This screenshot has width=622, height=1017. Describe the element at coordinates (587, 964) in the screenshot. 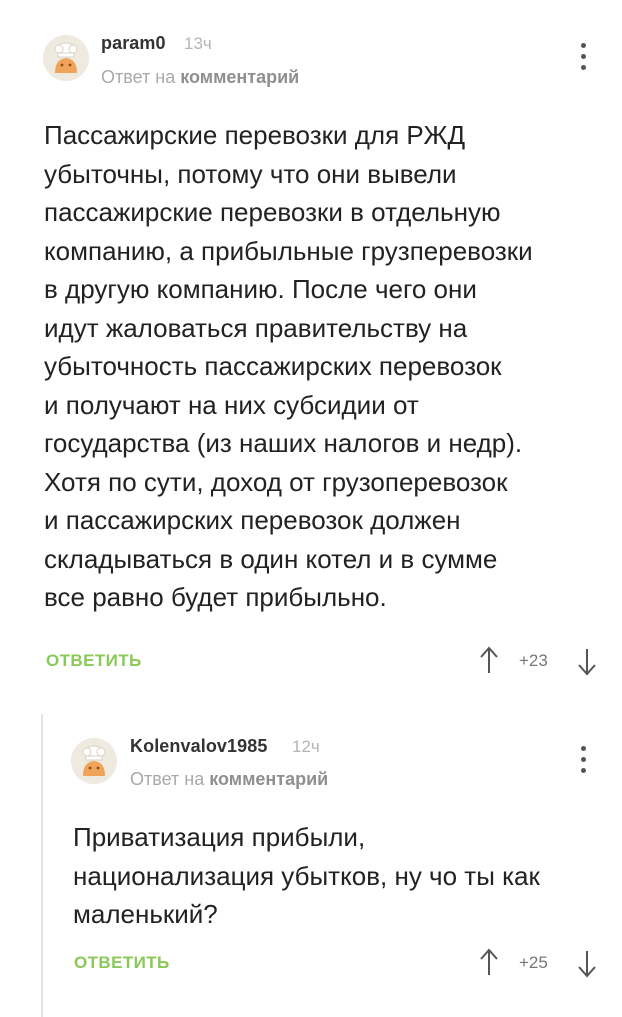

I see `vote-down-icon` at that location.